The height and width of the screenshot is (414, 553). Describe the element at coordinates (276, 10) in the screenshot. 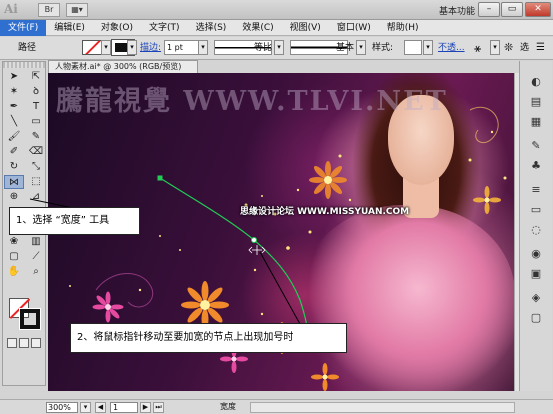

I see `title-bar: Ai Br ▦▾ 基本功能 – ▭ ✕` at that location.